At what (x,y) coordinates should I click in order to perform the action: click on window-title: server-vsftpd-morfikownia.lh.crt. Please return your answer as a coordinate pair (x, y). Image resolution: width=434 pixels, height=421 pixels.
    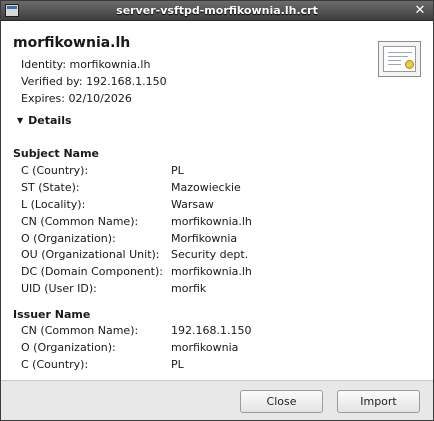
    Looking at the image, I should click on (217, 10).